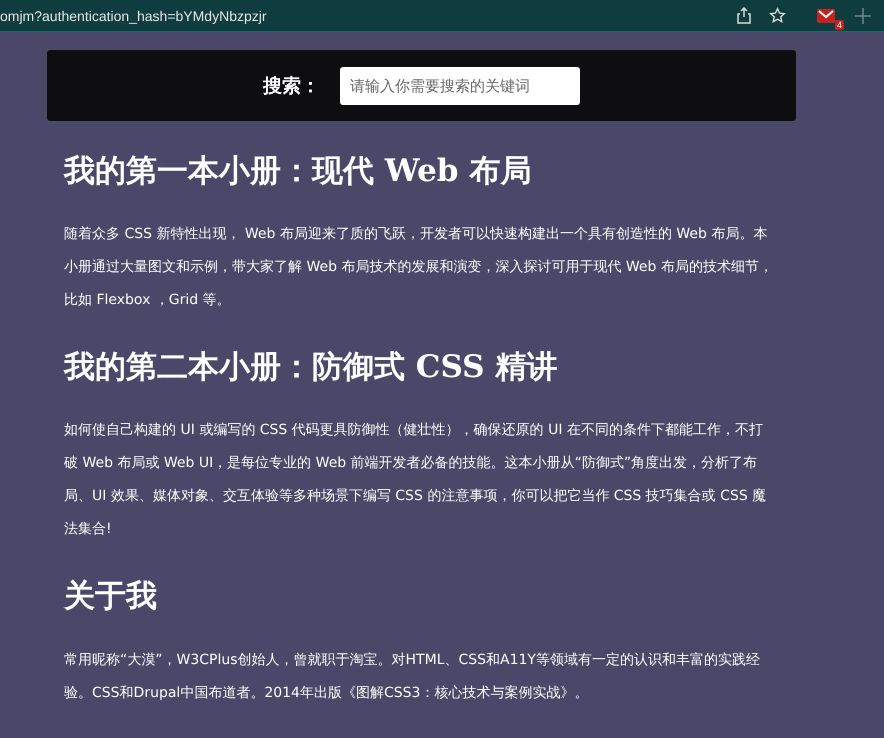 The width and height of the screenshot is (884, 738). What do you see at coordinates (111, 597) in the screenshot?
I see `section-heading: 关于我` at bounding box center [111, 597].